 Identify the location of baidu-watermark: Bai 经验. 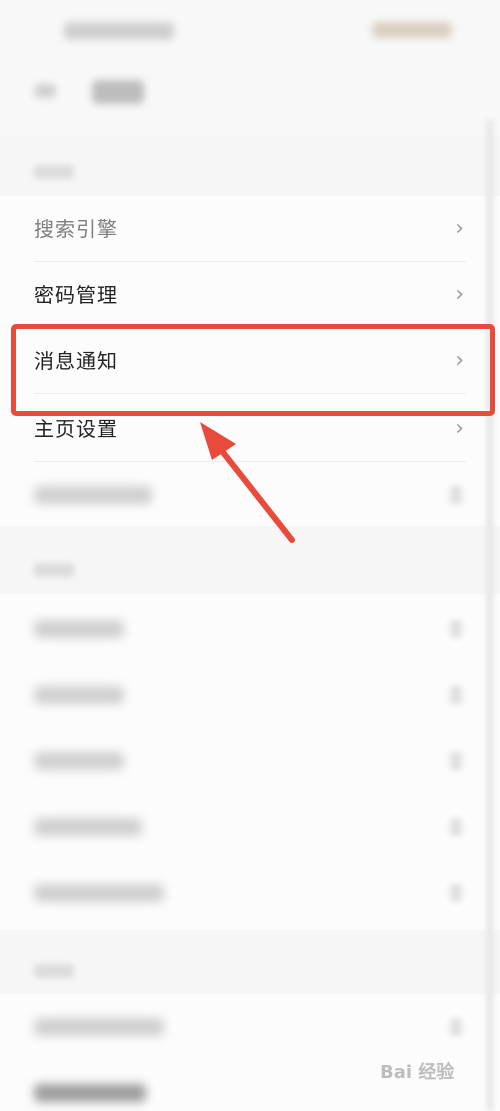
(417, 1072).